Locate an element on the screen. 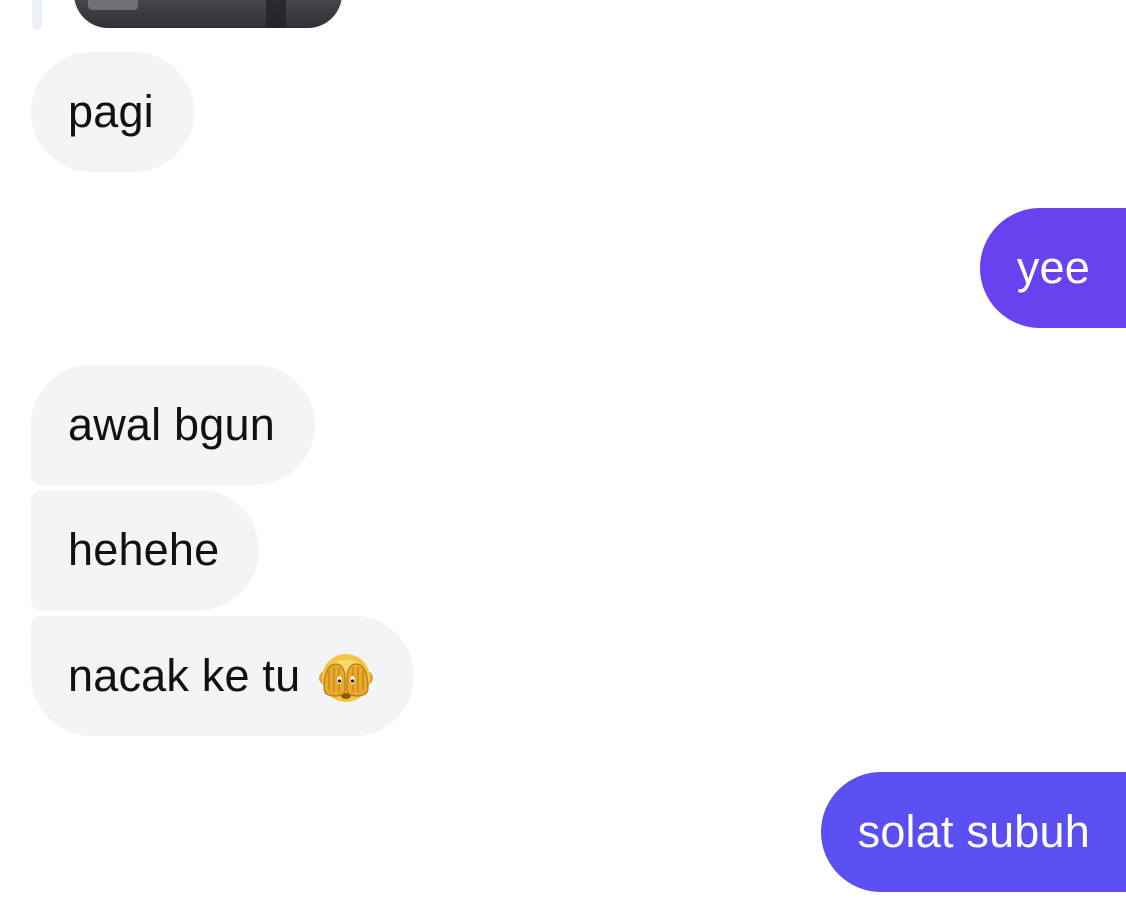 The image size is (1126, 900). message-bubble-incoming: pagi is located at coordinates (112, 112).